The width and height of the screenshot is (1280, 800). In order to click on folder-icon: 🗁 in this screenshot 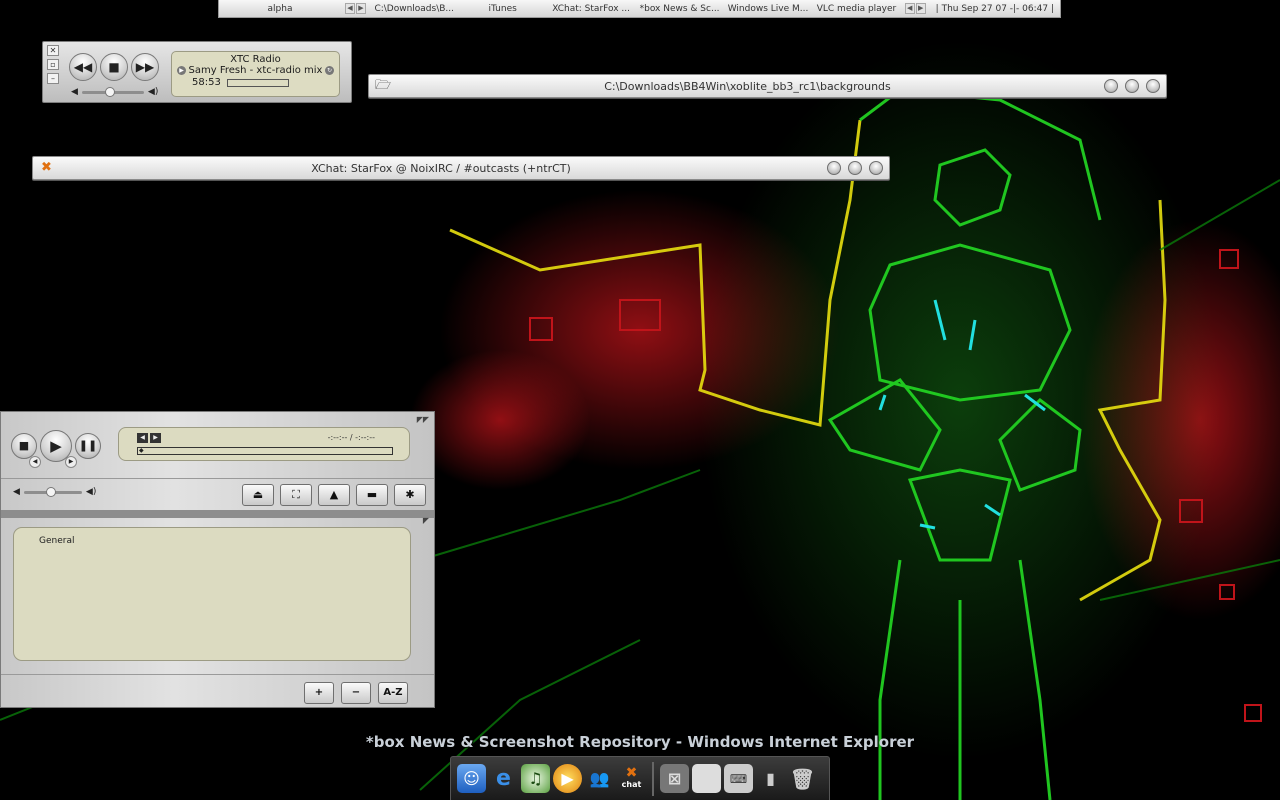, I will do `click(383, 85)`.